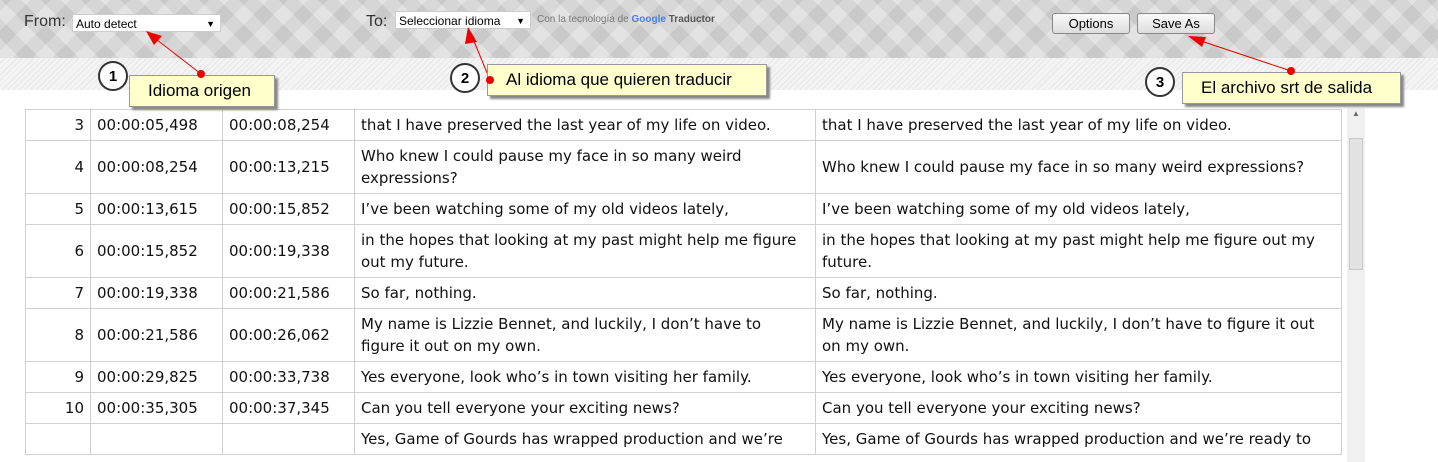 This screenshot has height=462, width=1438. I want to click on row-number, so click(58, 439).